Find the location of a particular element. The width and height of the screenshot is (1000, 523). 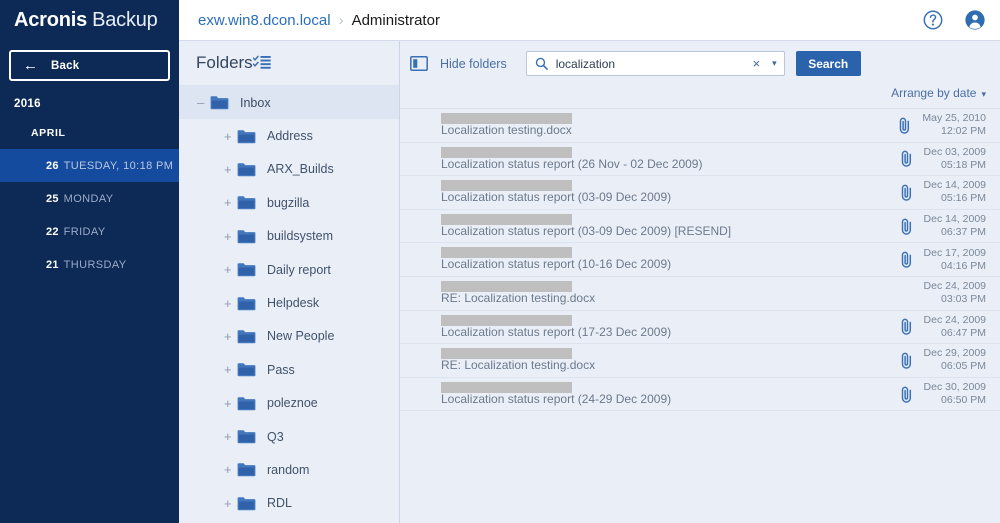

sidebar-month-label: APRIL is located at coordinates (48, 133).